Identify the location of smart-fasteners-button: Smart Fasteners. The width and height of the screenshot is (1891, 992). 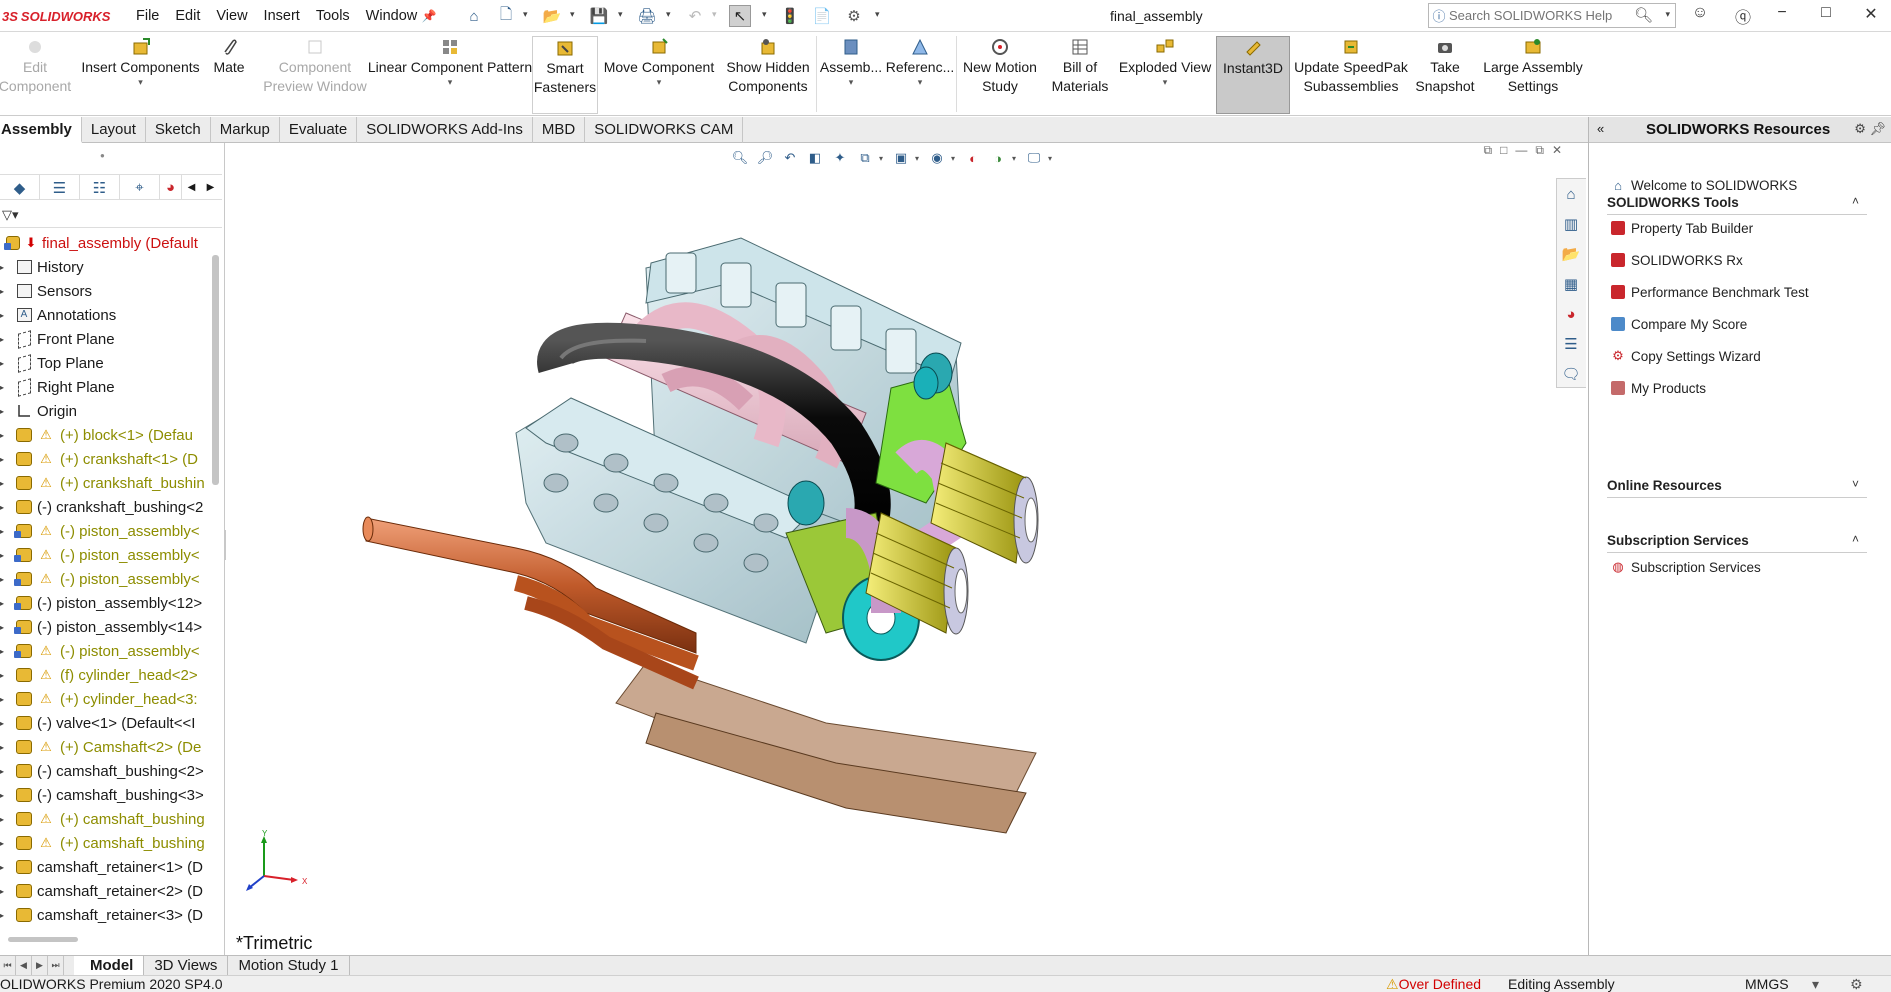
(565, 75).